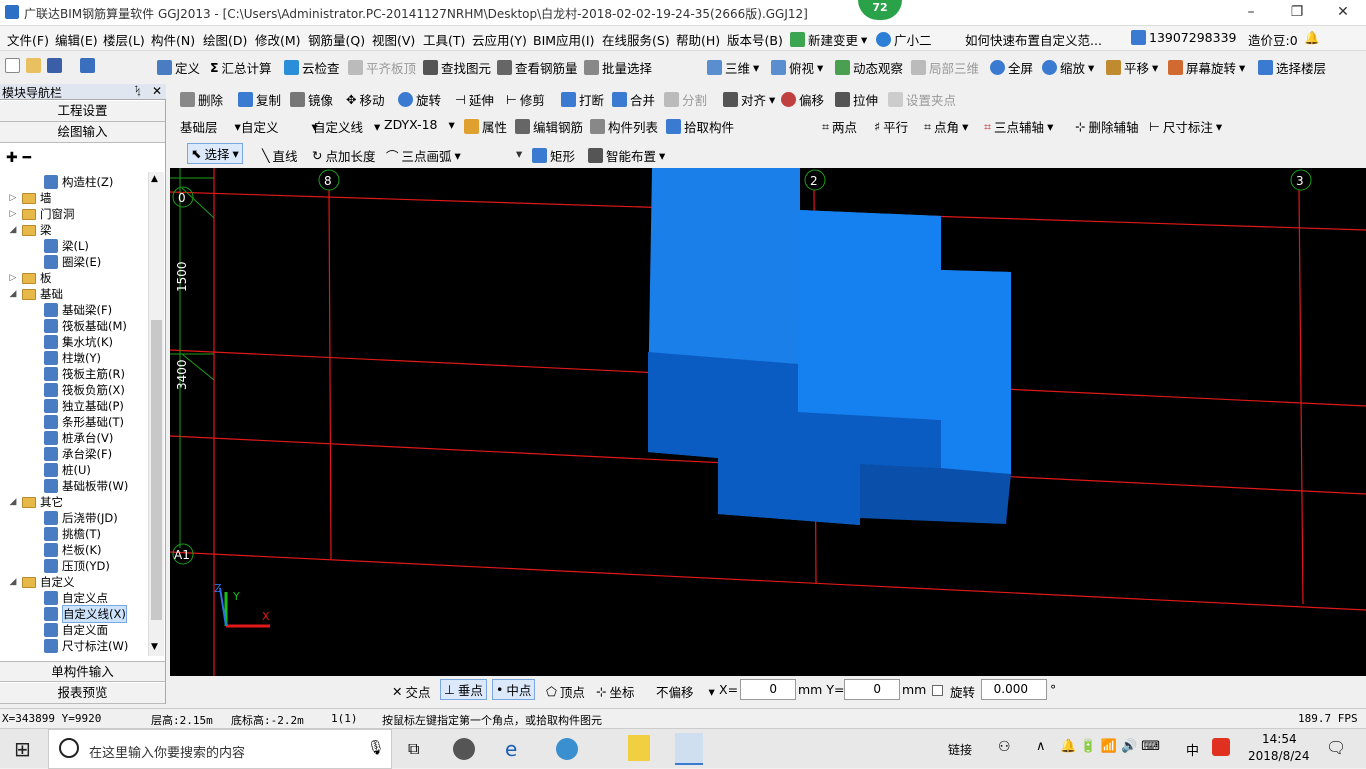  I want to click on menu-file: 文件(F), so click(28, 39).